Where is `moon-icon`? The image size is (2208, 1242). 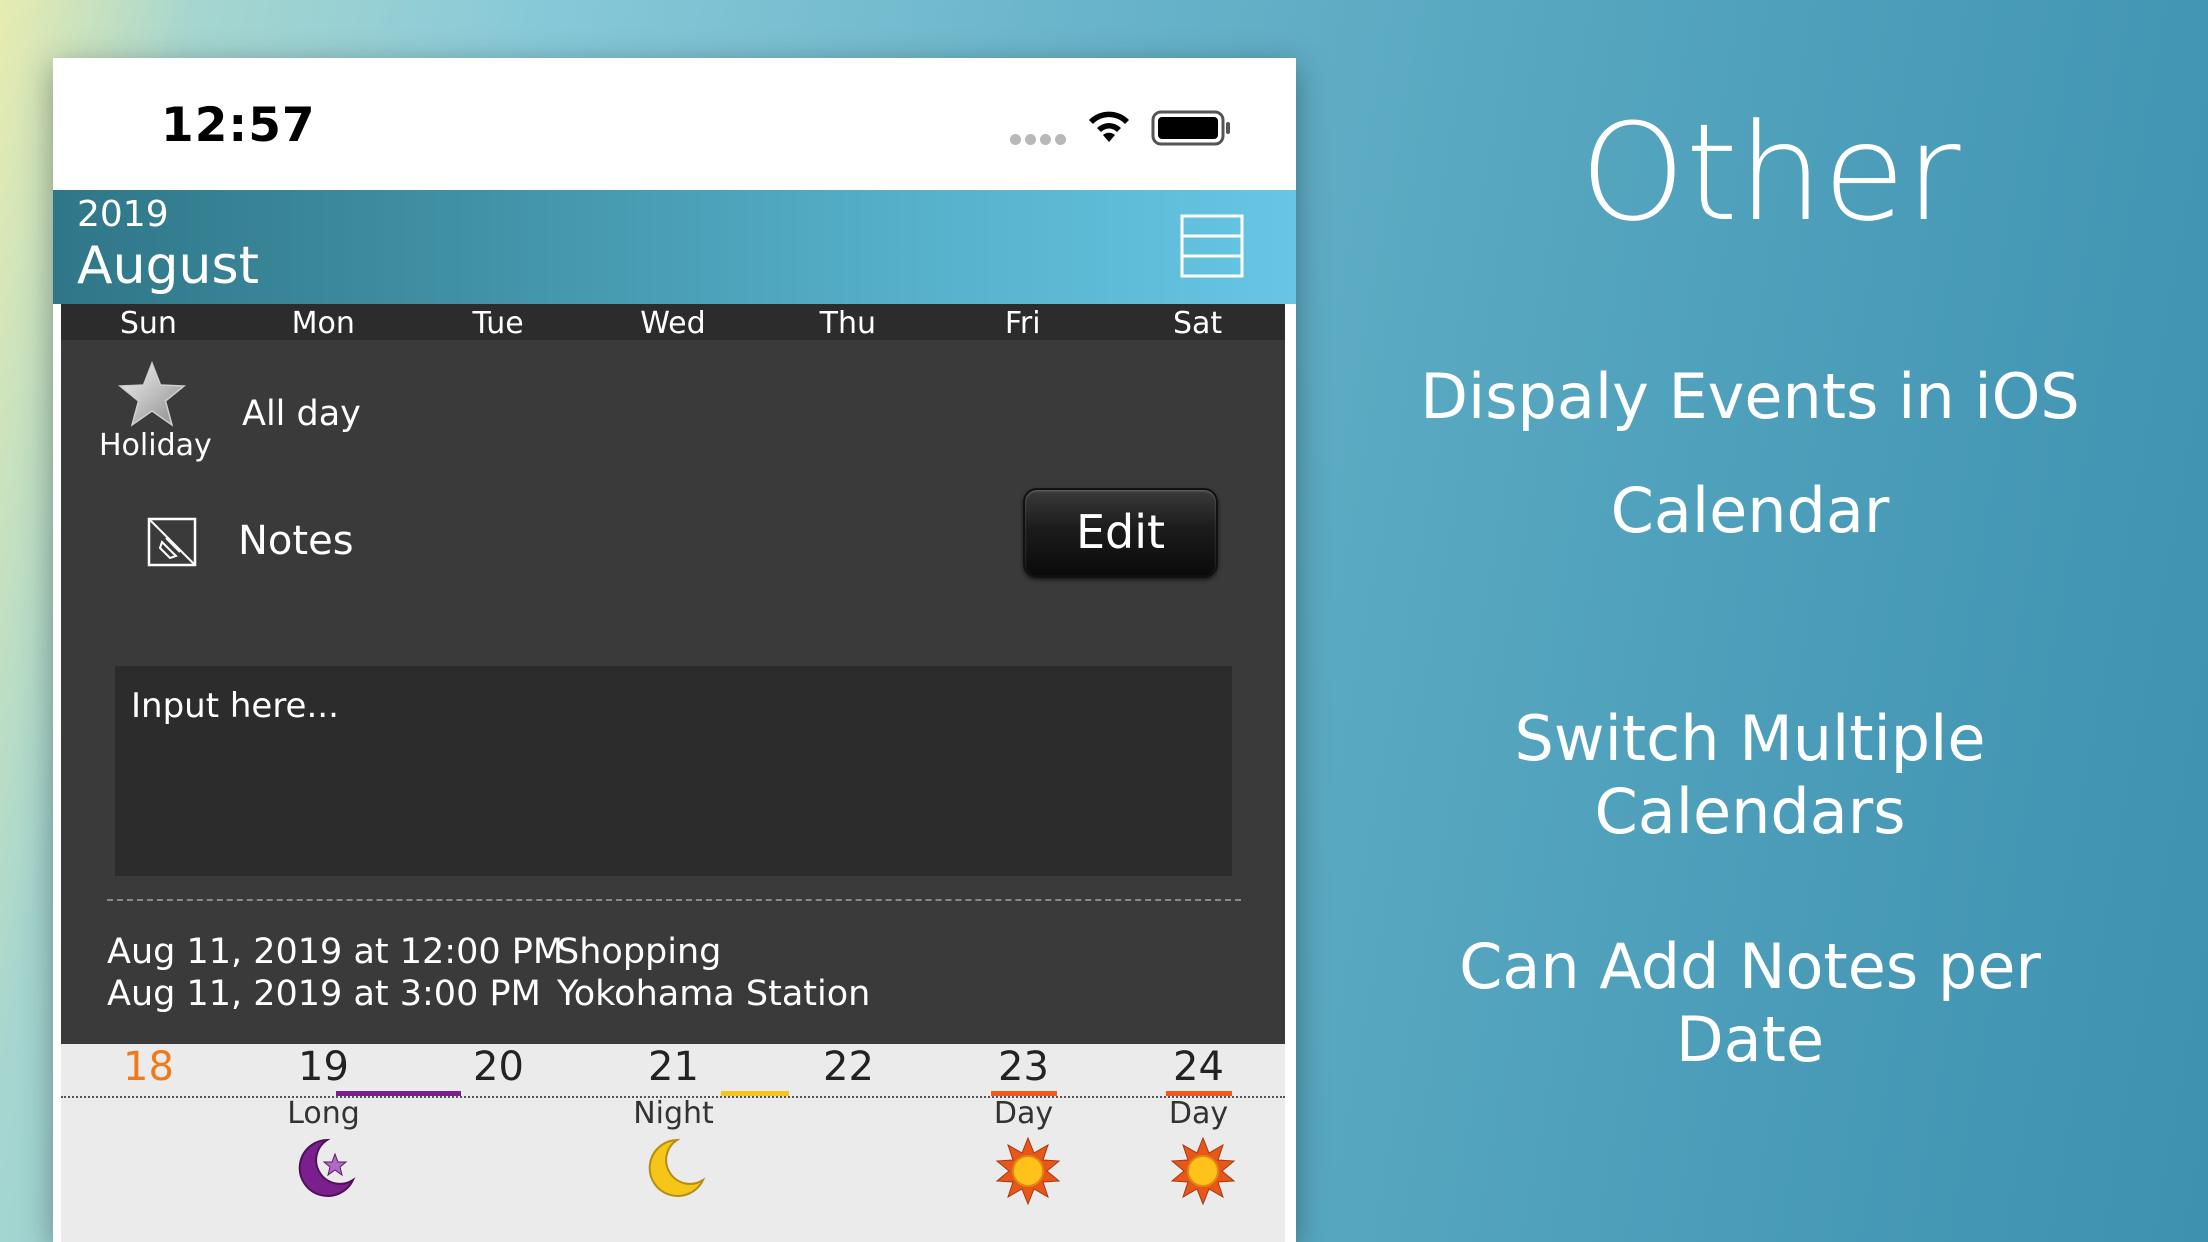
moon-icon is located at coordinates (677, 1167).